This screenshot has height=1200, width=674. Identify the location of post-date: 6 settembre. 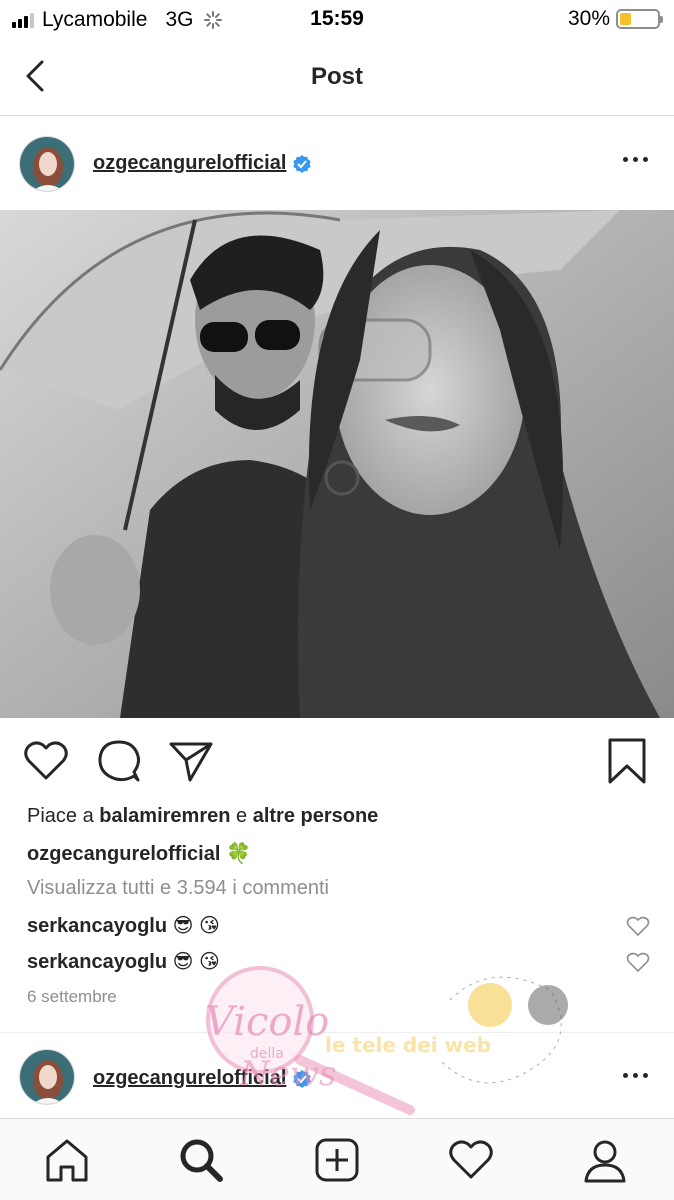
(72, 996).